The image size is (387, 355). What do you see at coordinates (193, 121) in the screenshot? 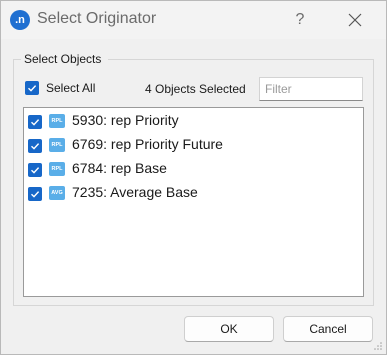
I see `list-item: RPL 5930: rep Priority` at bounding box center [193, 121].